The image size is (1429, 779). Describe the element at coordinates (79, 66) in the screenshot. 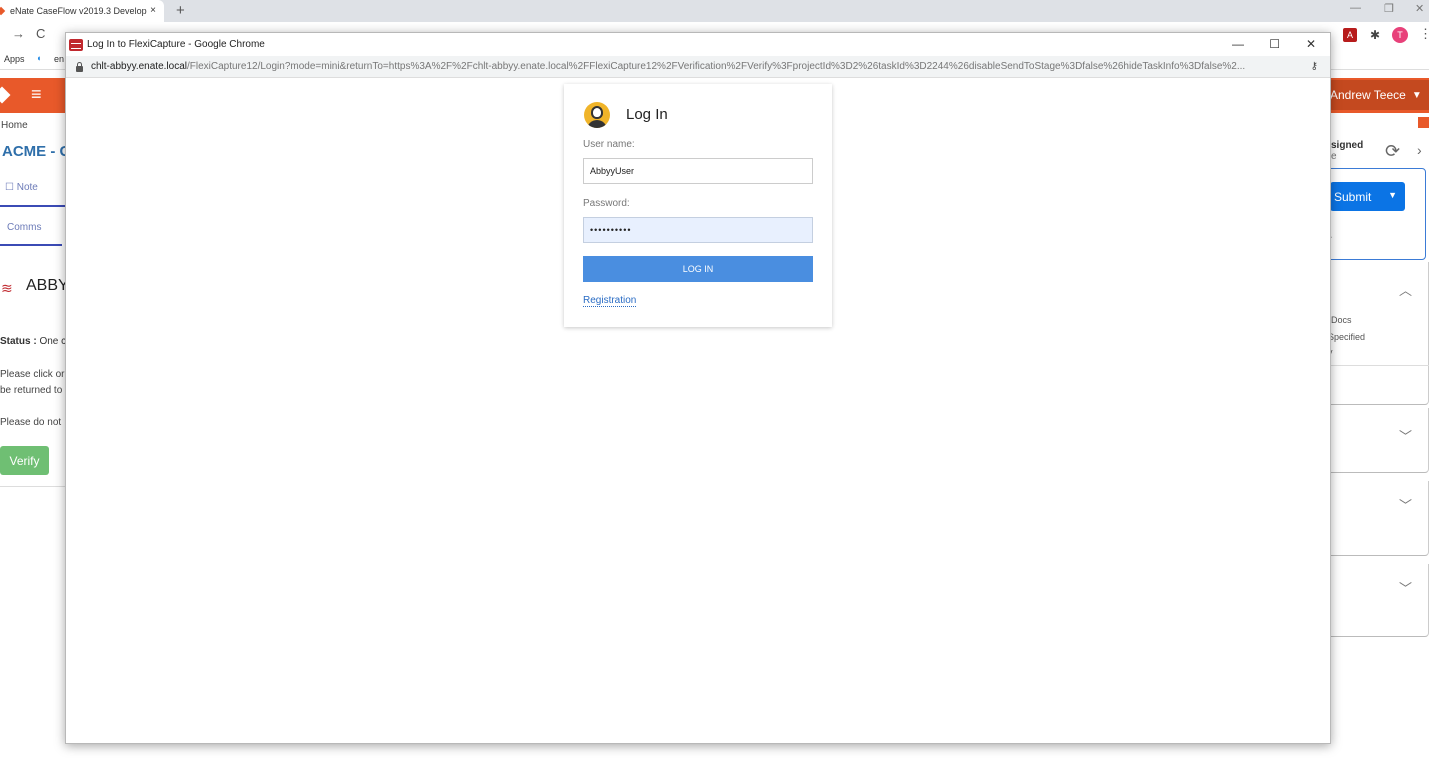

I see `lock-icon` at that location.